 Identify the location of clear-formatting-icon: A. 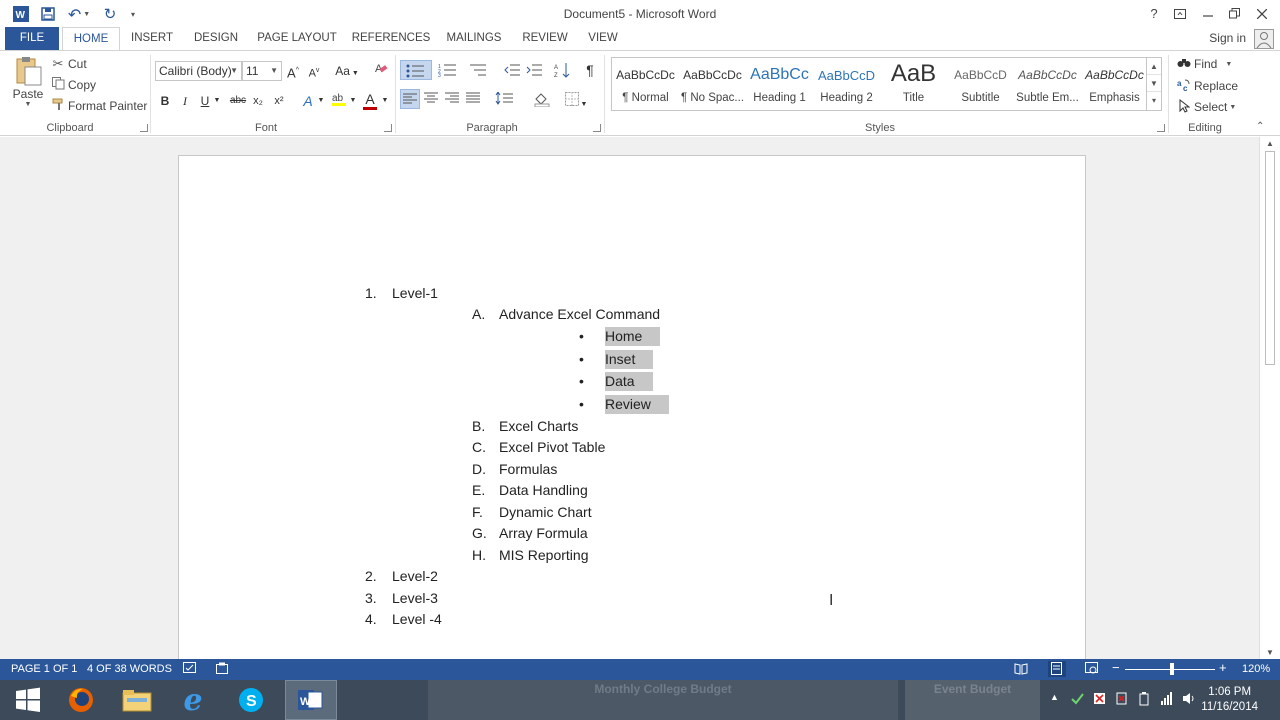
(381, 71).